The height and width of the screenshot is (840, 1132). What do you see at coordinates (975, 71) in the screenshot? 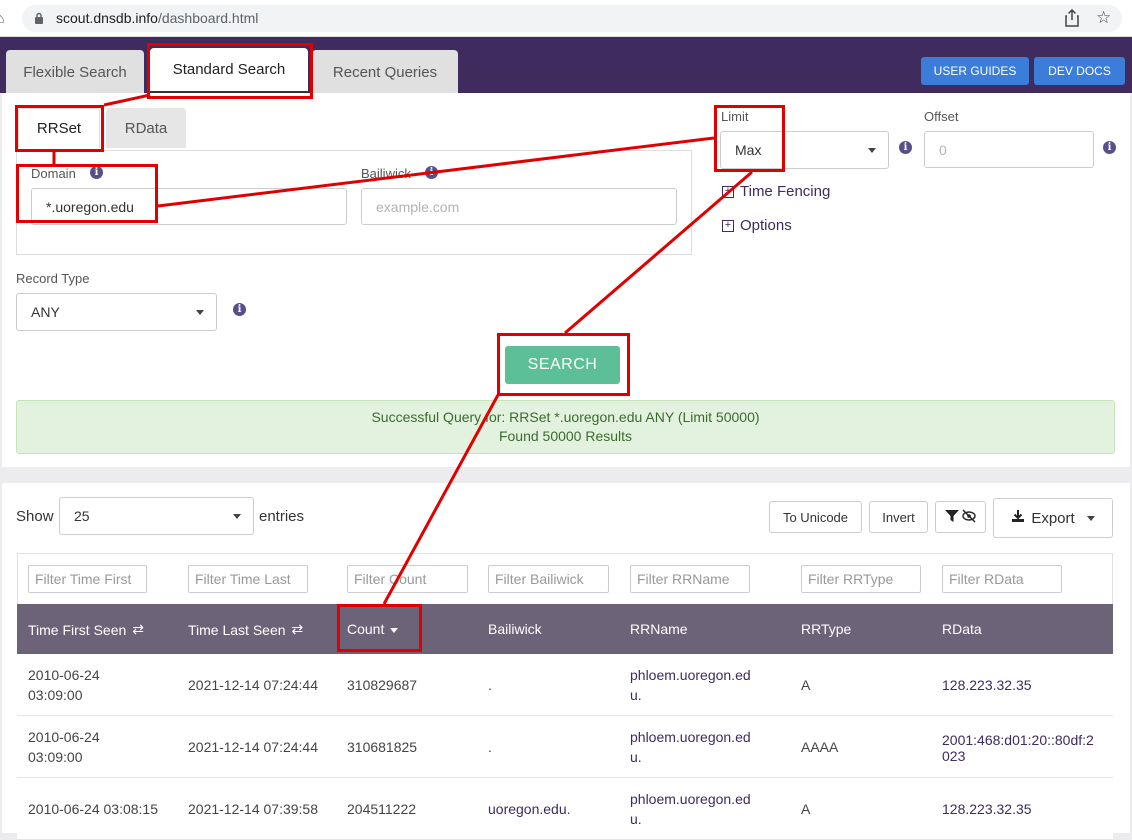
I see `user-guides-button: USER GUIDES` at bounding box center [975, 71].